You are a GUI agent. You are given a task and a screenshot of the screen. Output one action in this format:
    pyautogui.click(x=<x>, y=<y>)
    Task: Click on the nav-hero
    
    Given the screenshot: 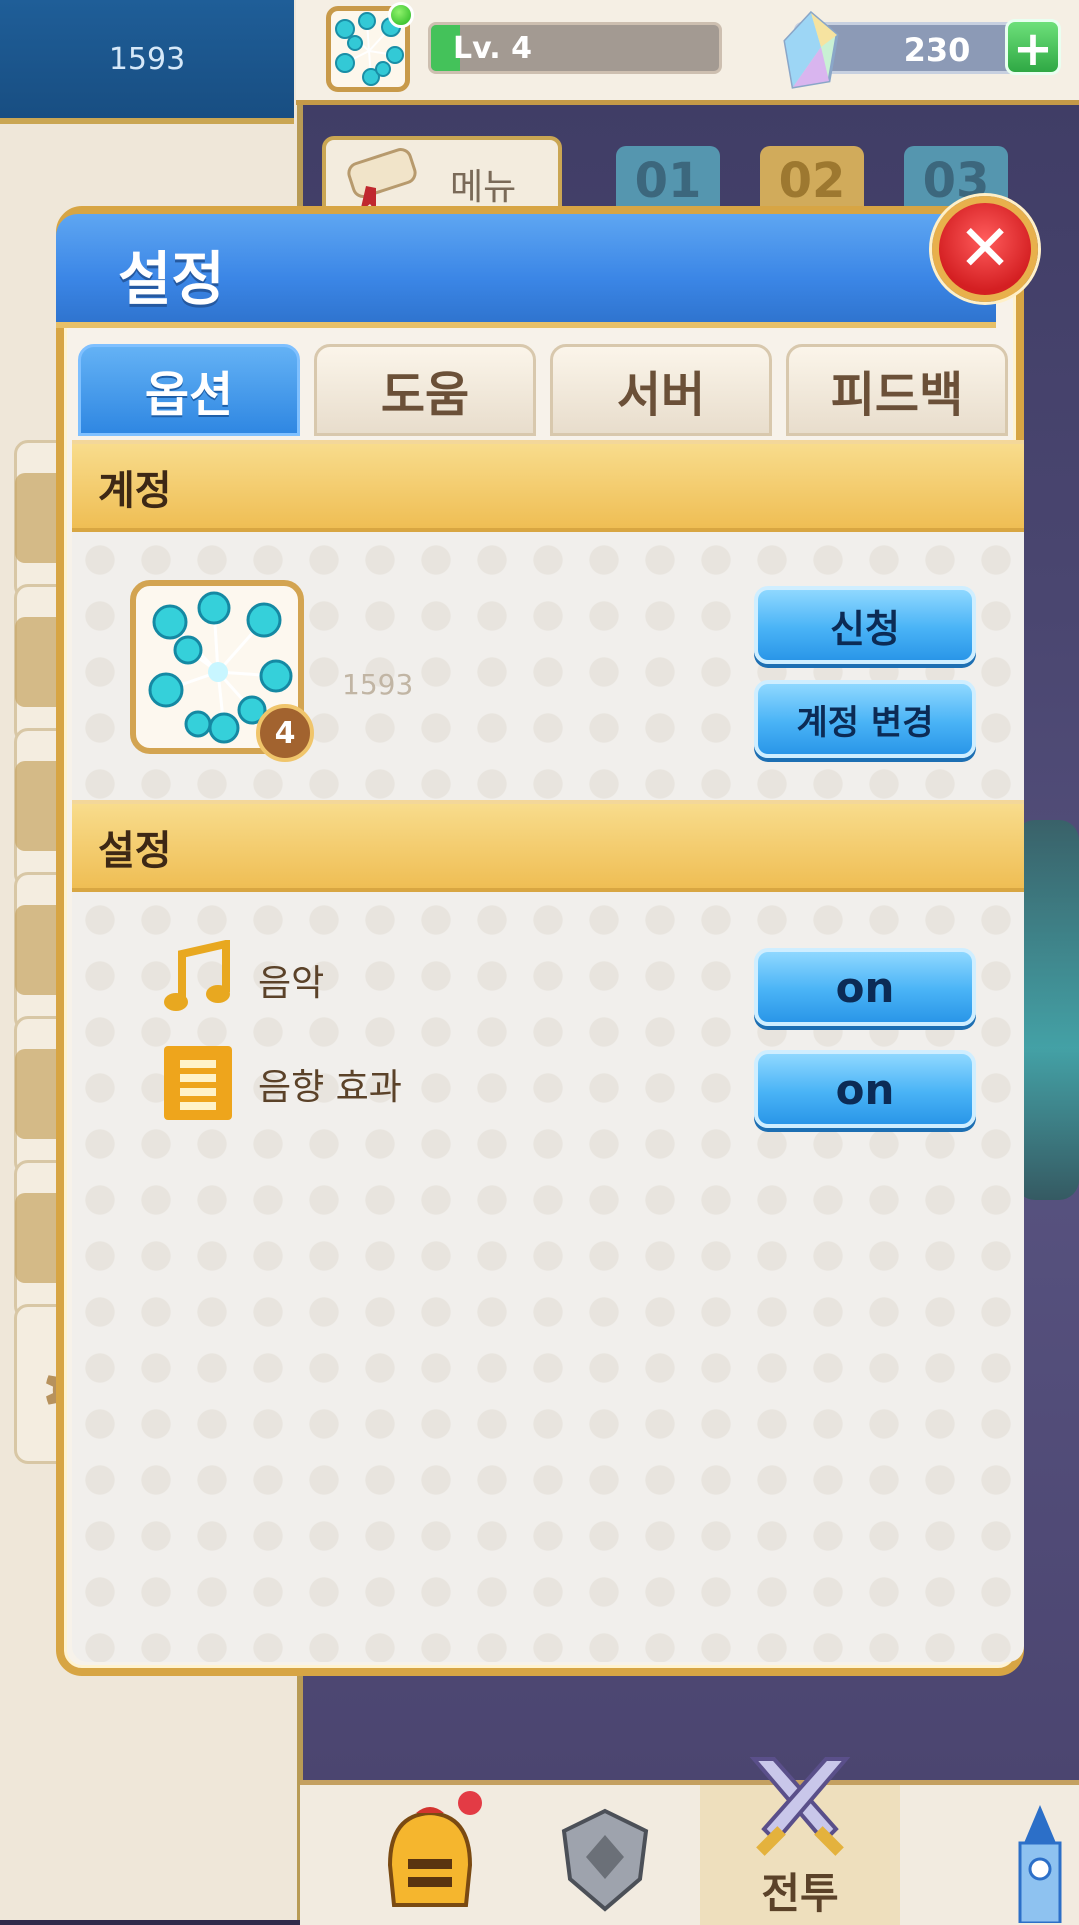 What is the action you would take?
    pyautogui.click(x=400, y=1855)
    